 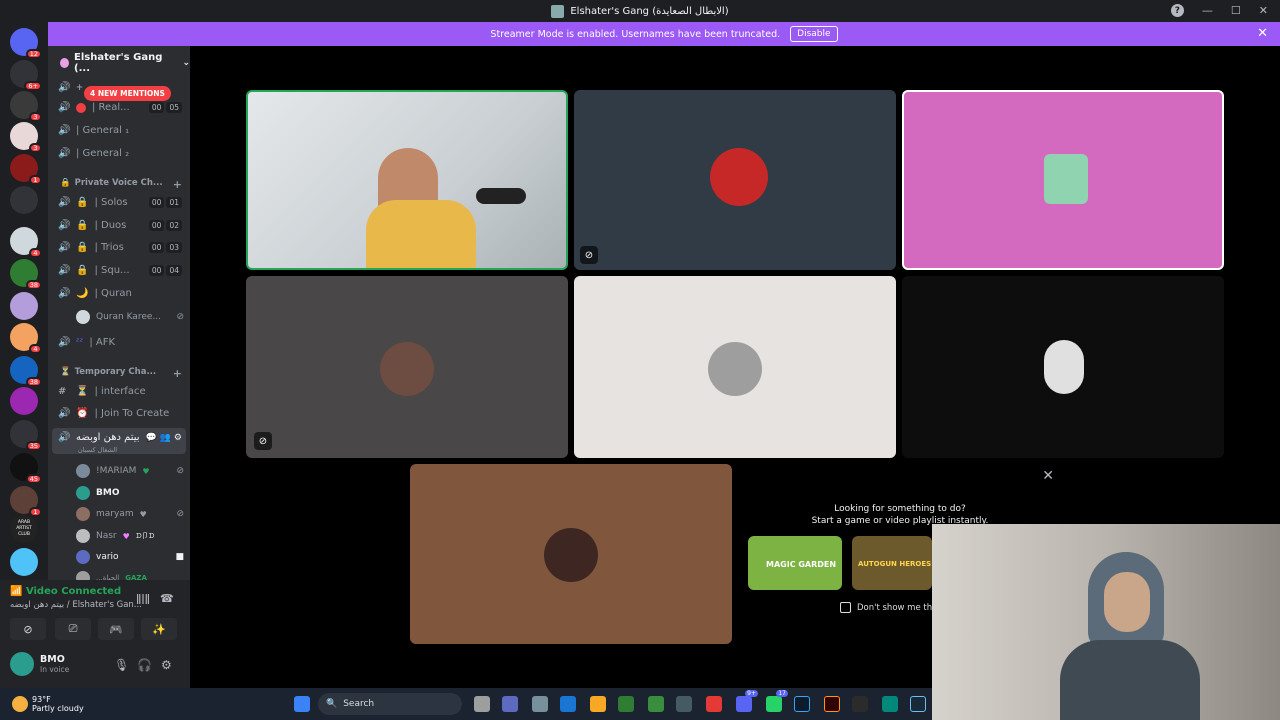 I want to click on guild-header: Elshater's Gang (... ⌄, so click(x=119, y=63).